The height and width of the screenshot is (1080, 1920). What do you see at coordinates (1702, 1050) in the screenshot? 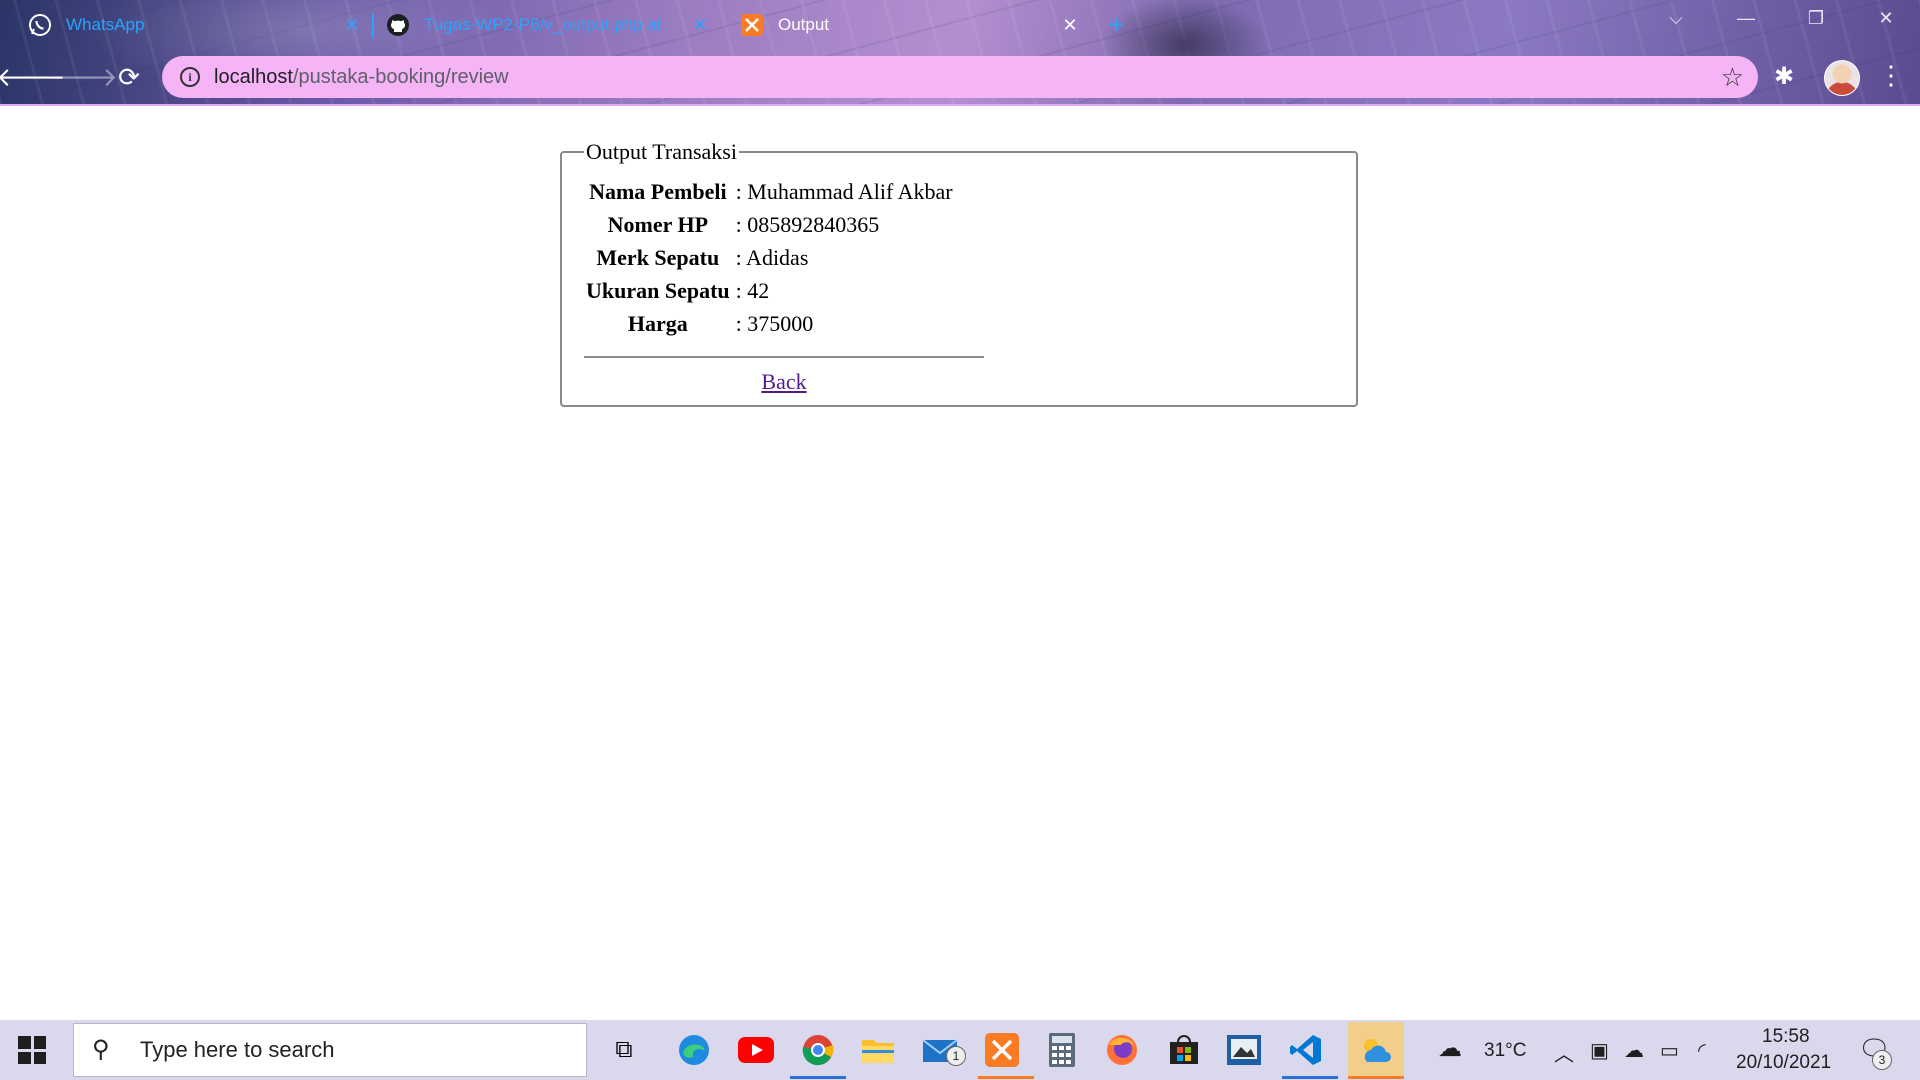
I see `wifi-icon: ◜` at bounding box center [1702, 1050].